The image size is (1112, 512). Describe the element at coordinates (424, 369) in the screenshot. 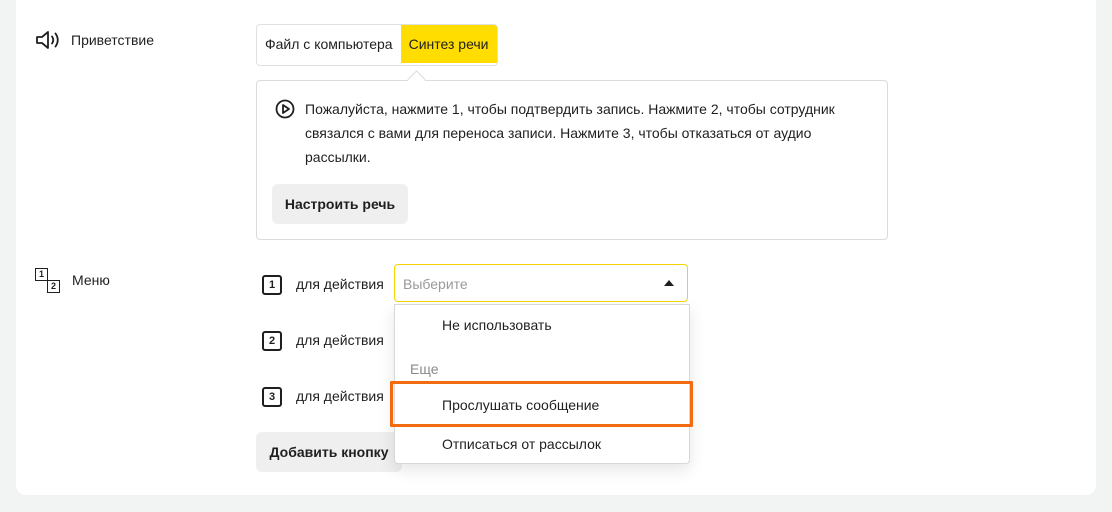

I see `option-group-more: Еще` at that location.